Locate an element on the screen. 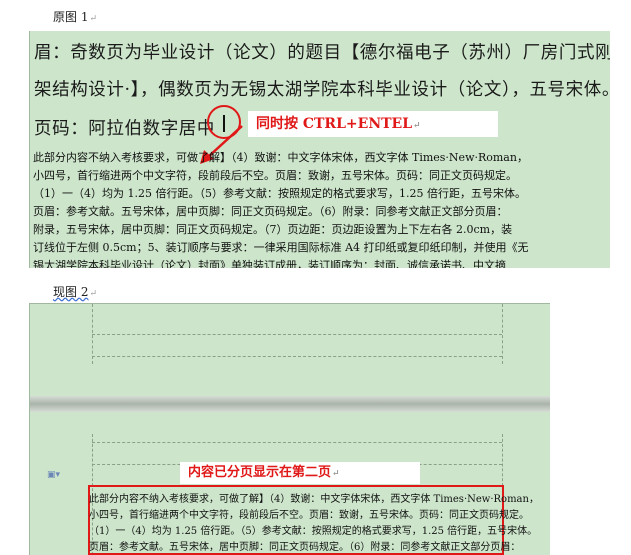 The image size is (631, 555). page-1-right-margin-line is located at coordinates (502, 334).